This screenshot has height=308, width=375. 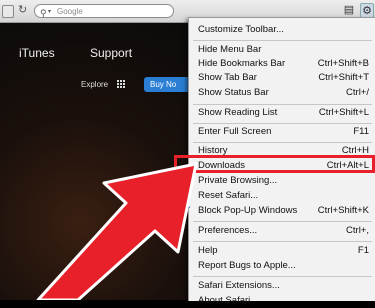 I want to click on menu-item-block-popups: ✔ Block Pop-Up Windows Ctrl+Shift+K, so click(x=279, y=211).